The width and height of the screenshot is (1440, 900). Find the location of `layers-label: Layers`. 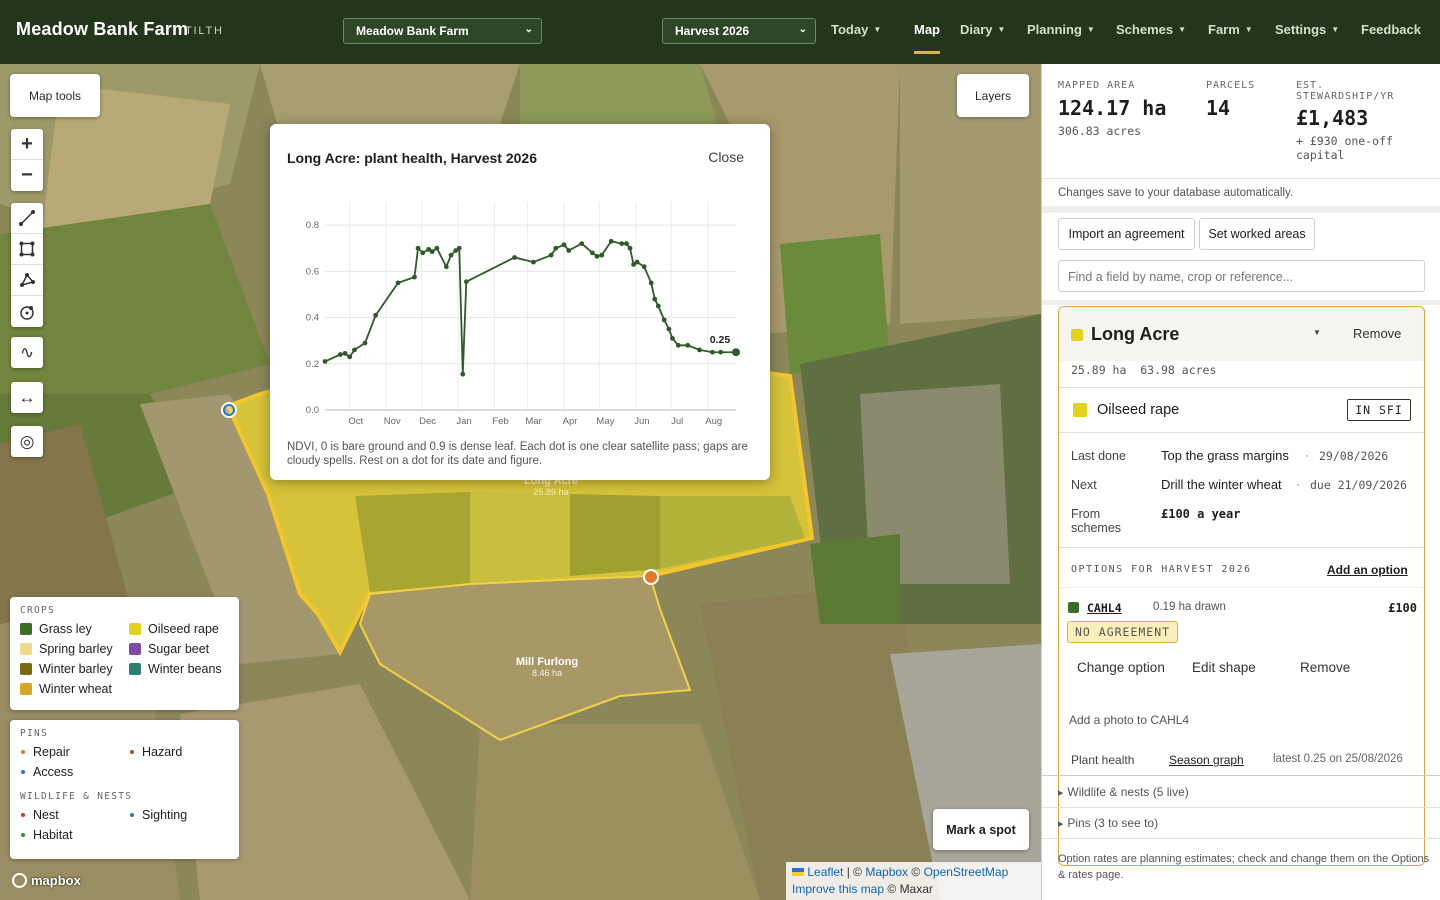

layers-label: Layers is located at coordinates (993, 95).